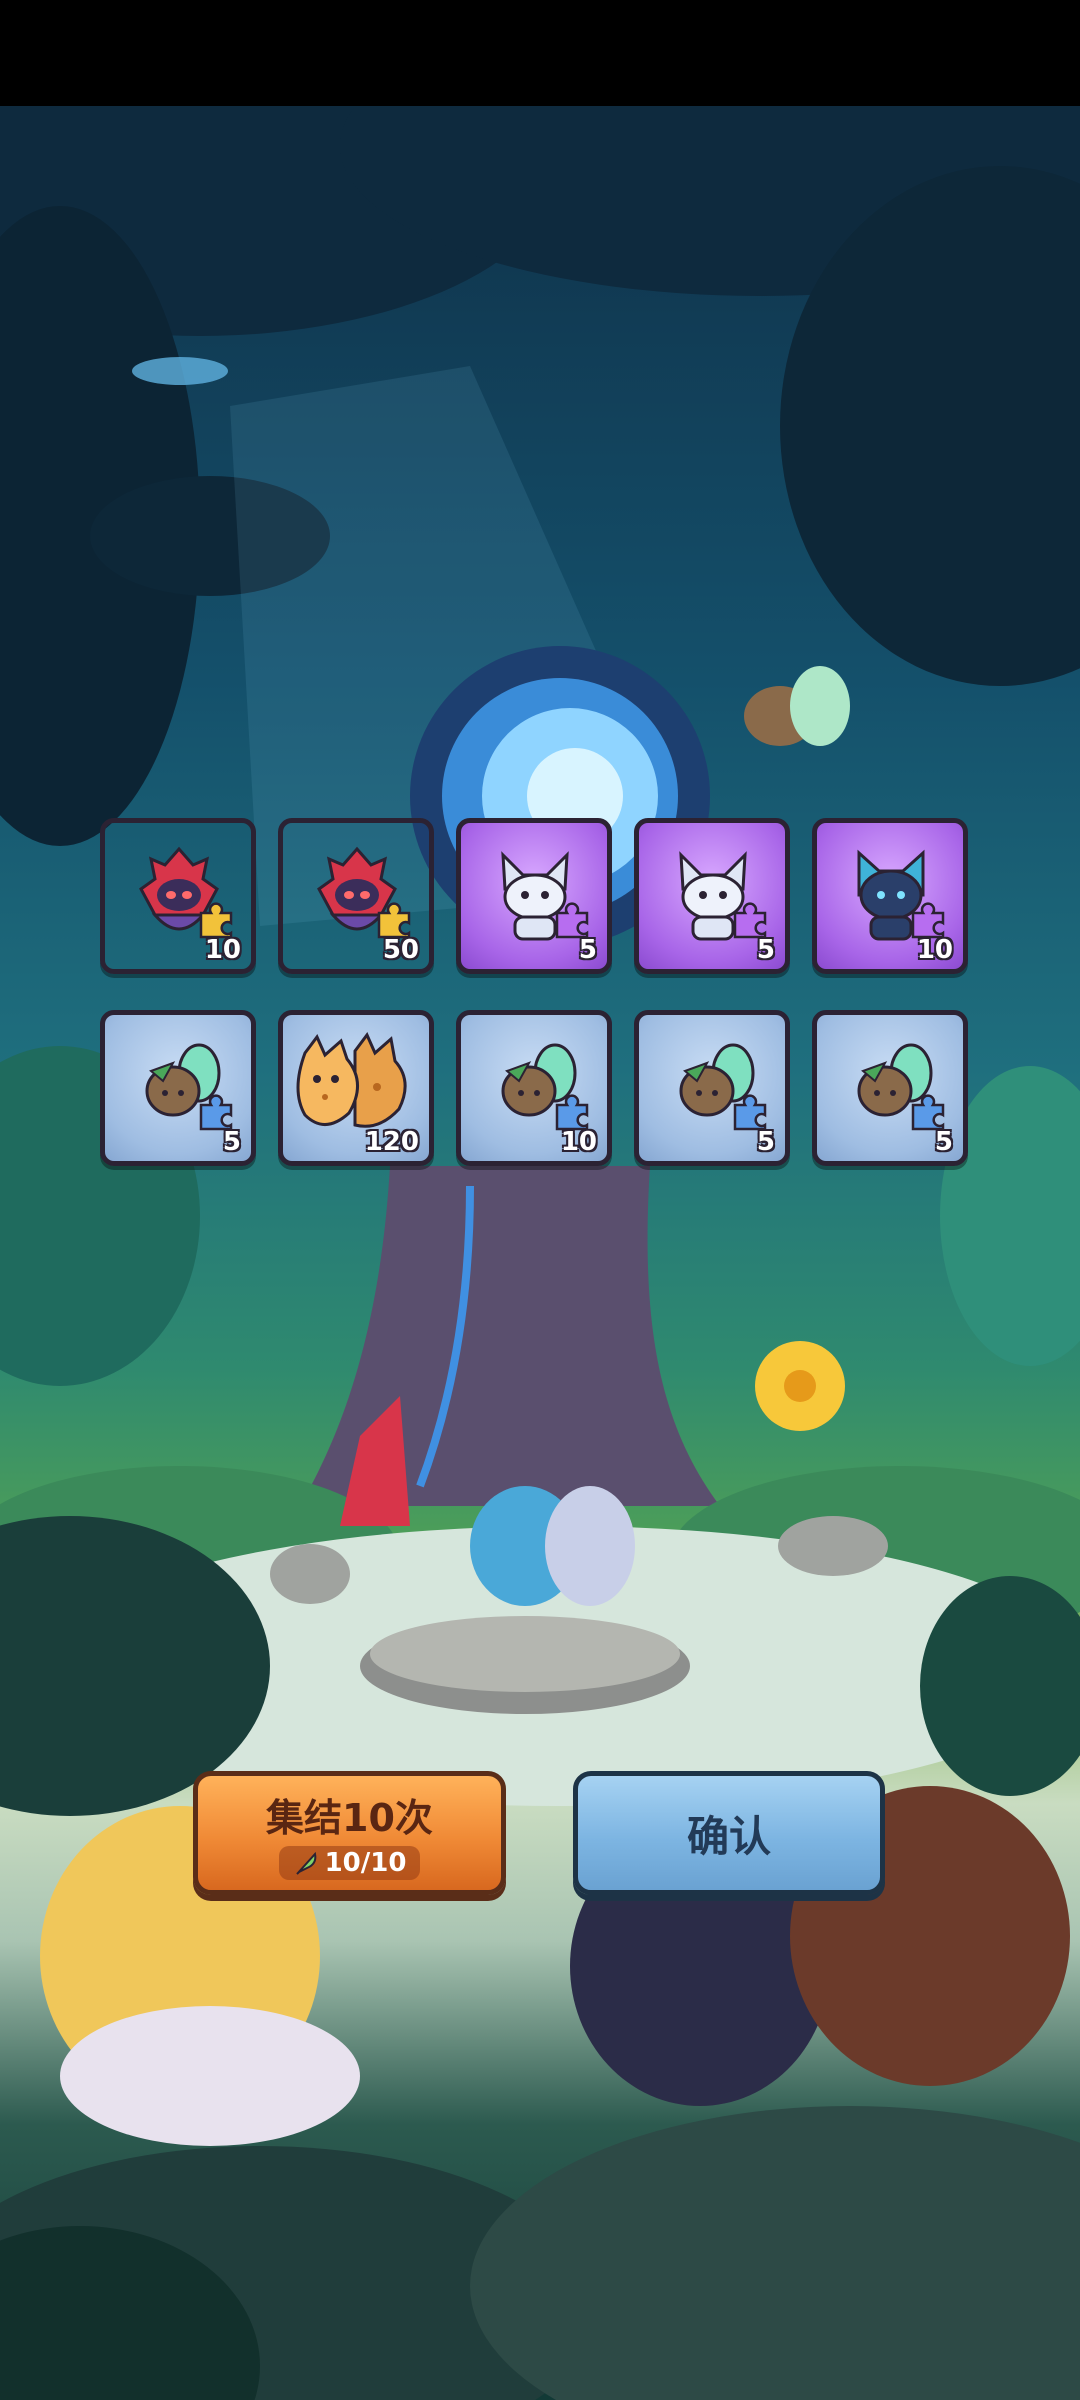 This screenshot has width=1080, height=2400. Describe the element at coordinates (349, 1817) in the screenshot. I see `gather-button-label: 集结10次` at that location.